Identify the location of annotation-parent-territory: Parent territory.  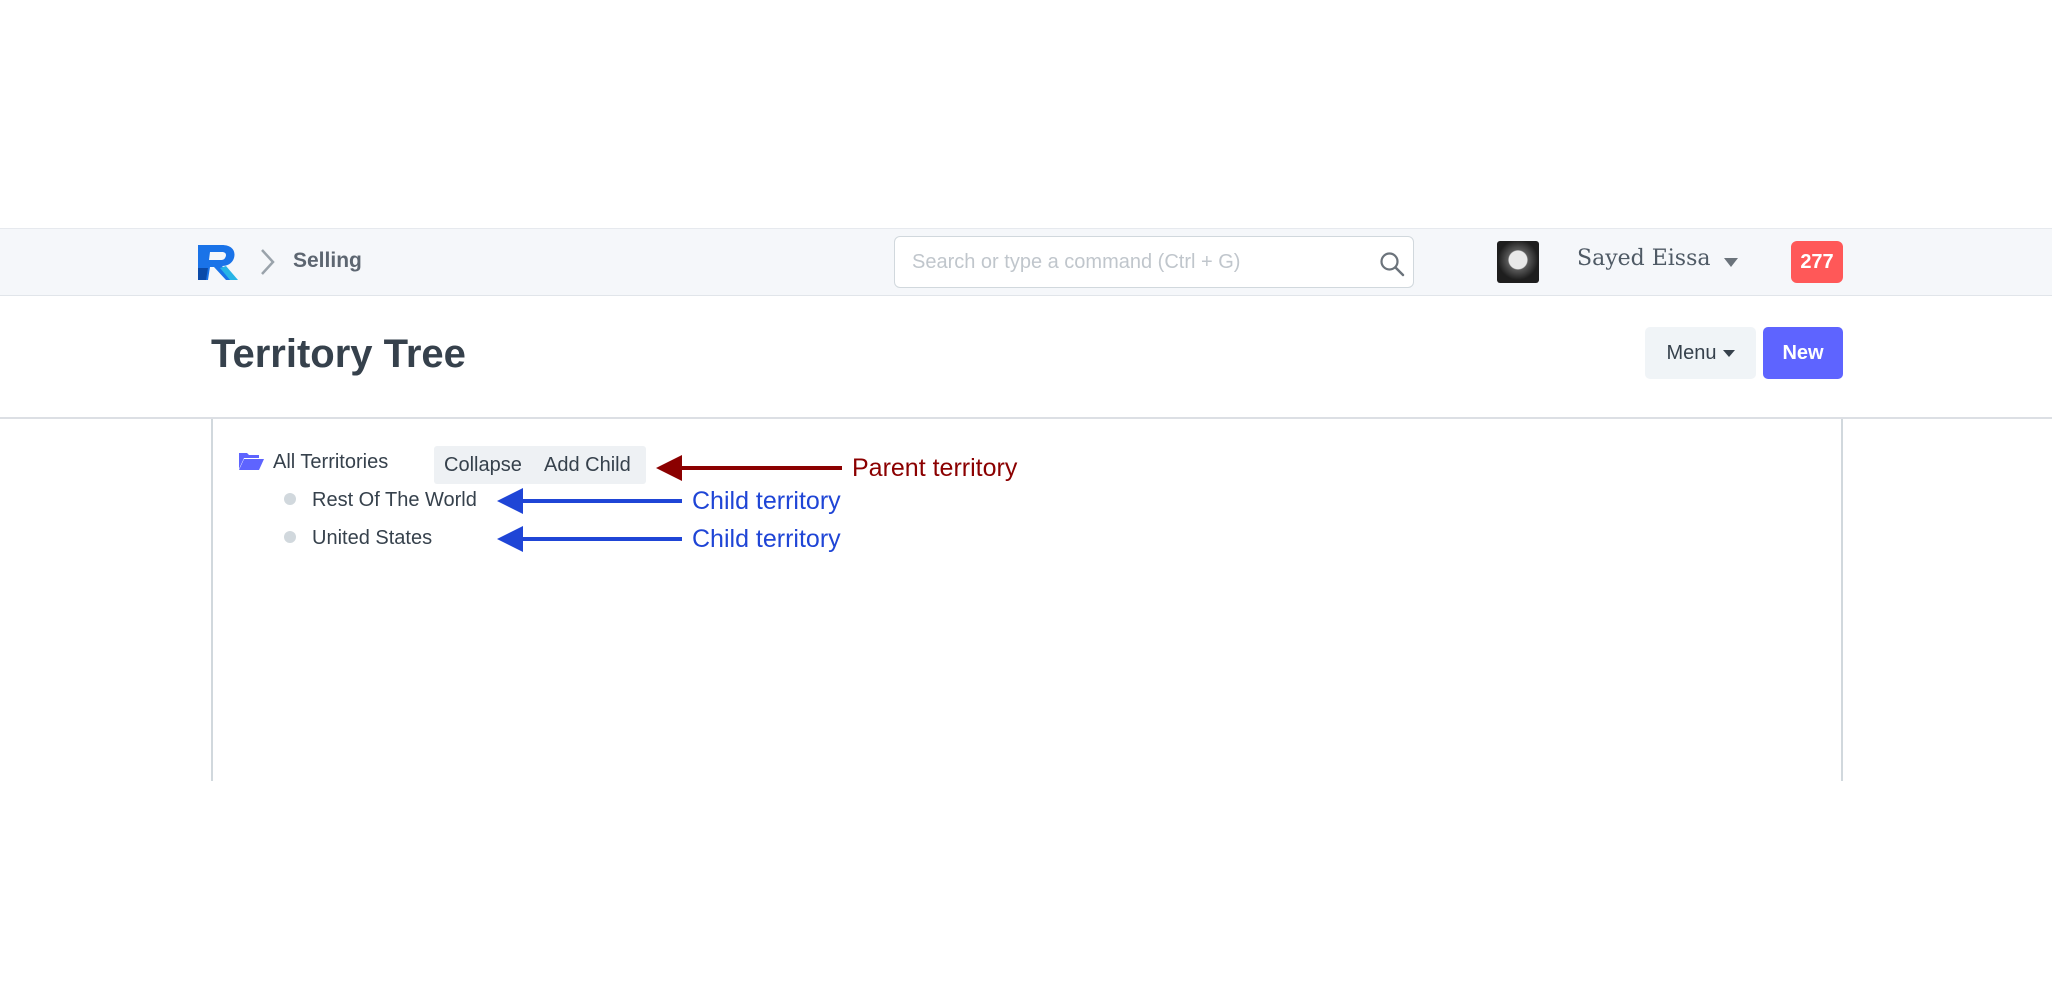
(935, 468).